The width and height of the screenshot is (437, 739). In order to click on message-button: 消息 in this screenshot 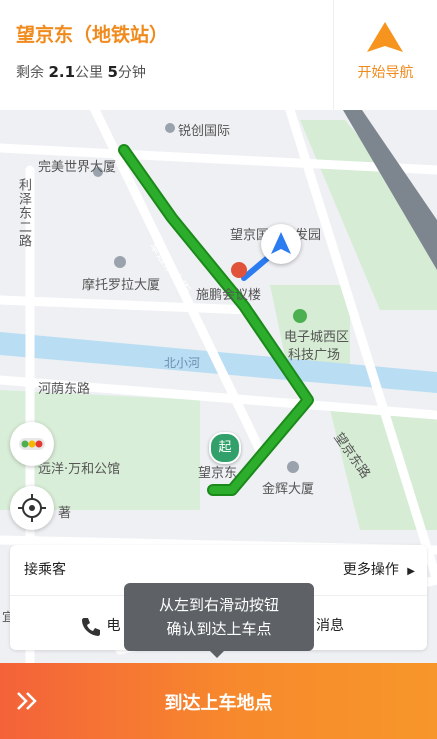, I will do `click(330, 625)`.